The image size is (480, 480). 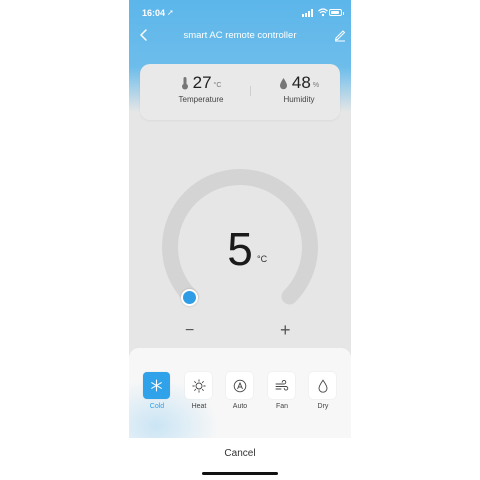 I want to click on decrease-temp-button: −, so click(x=189, y=331).